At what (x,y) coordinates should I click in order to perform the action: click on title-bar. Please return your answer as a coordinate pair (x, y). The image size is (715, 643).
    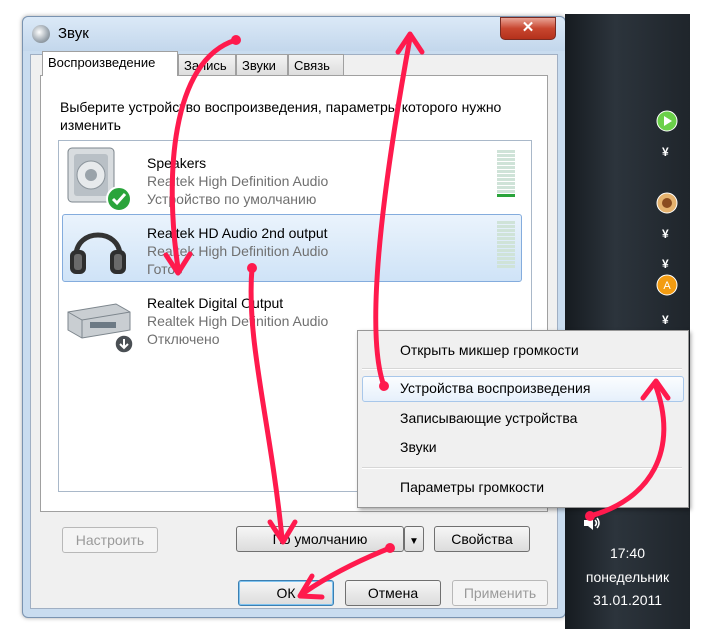
    Looking at the image, I should click on (294, 34).